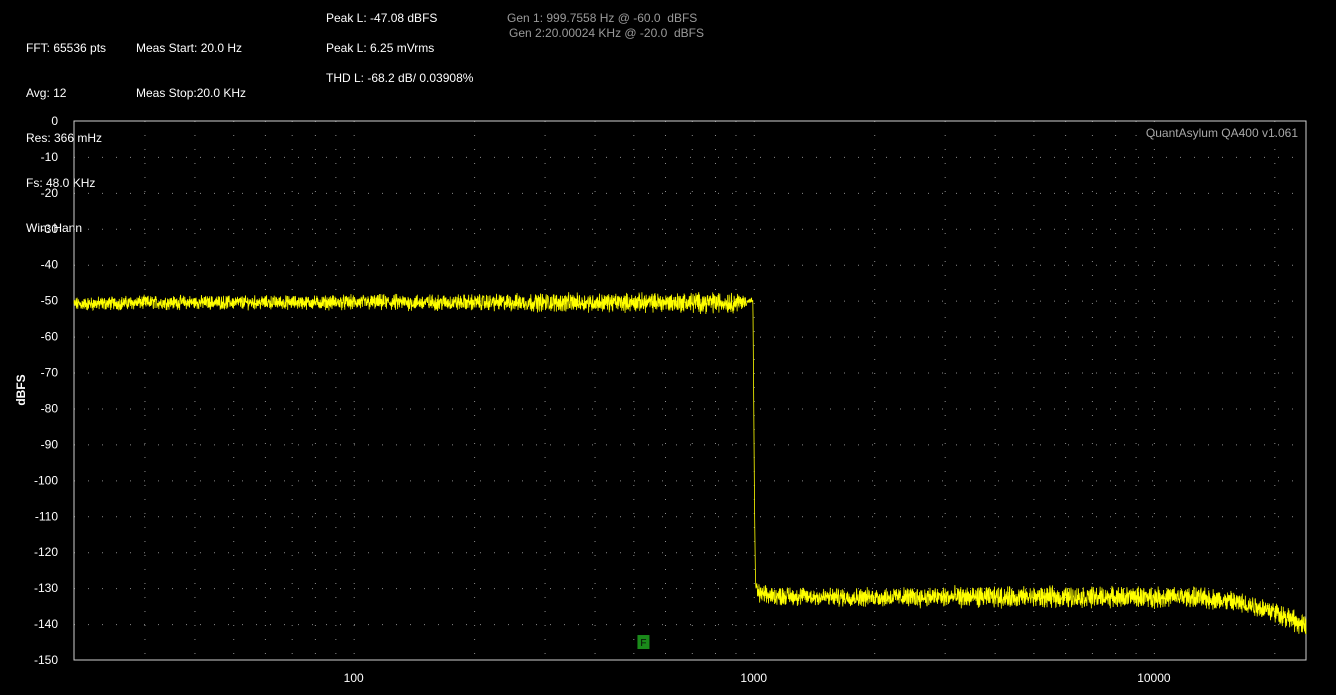 This screenshot has height=695, width=1336. I want to click on y-tick-label: -50, so click(50, 301).